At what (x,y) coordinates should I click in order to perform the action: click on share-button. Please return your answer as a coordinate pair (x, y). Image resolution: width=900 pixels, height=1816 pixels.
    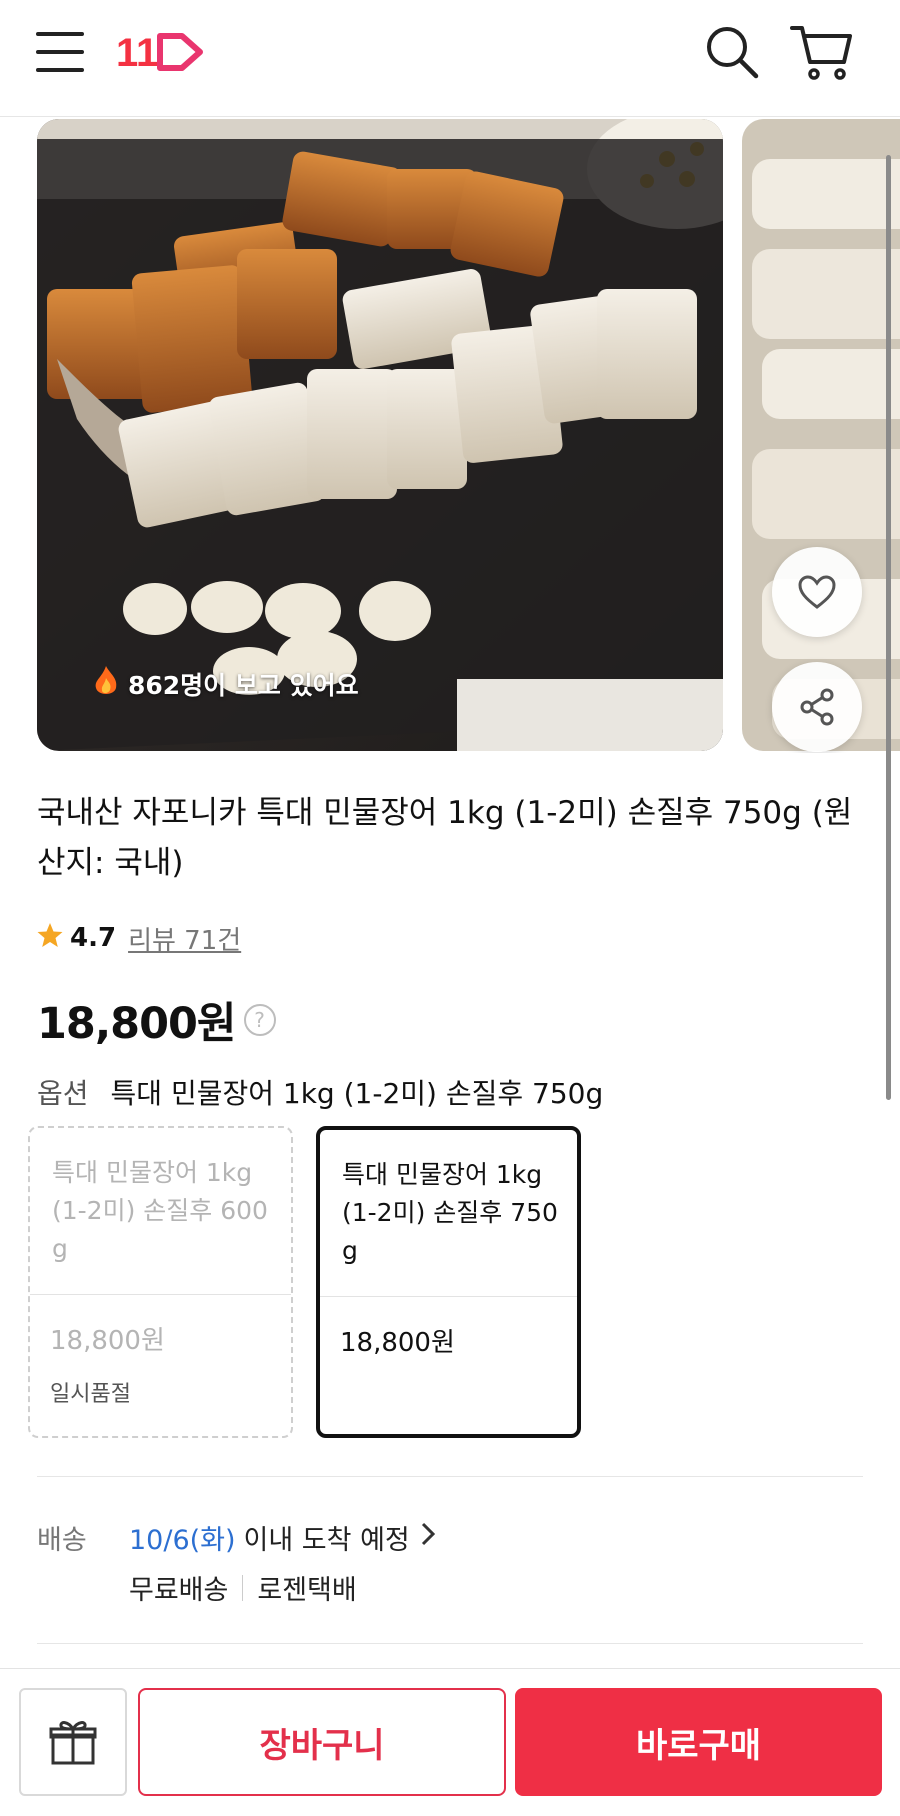
    Looking at the image, I should click on (817, 707).